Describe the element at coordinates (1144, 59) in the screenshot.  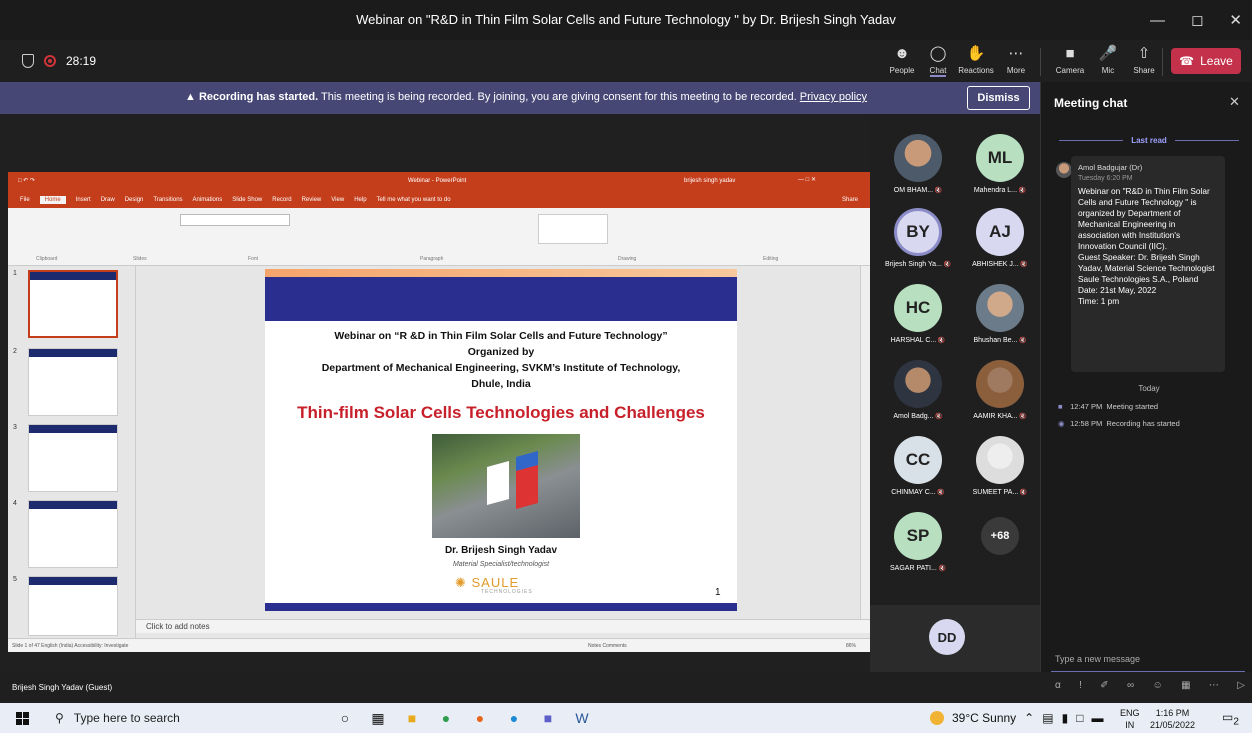
I see `share-button: ⇧ Share` at that location.